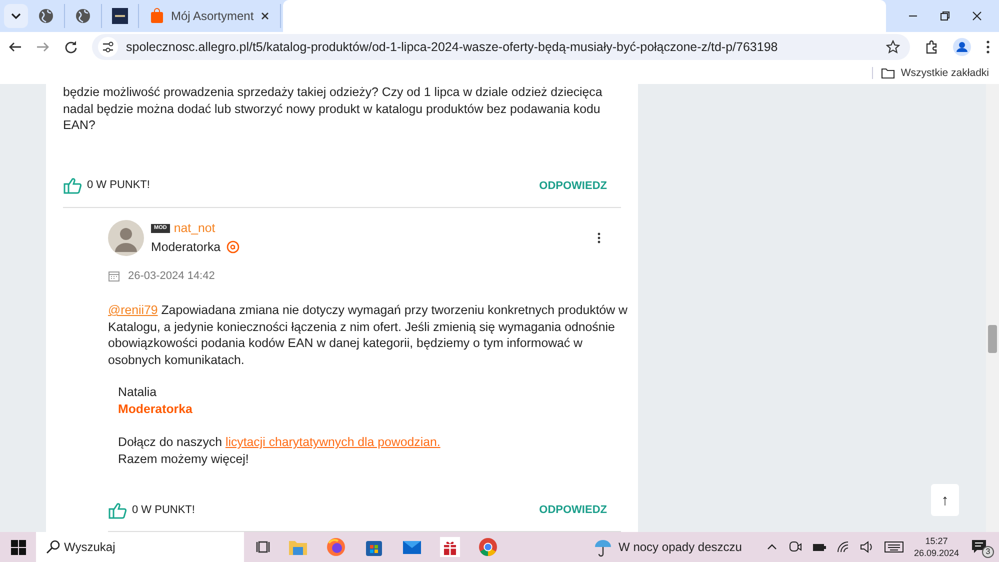 This screenshot has height=562, width=999. Describe the element at coordinates (843, 547) in the screenshot. I see `network-icon` at that location.